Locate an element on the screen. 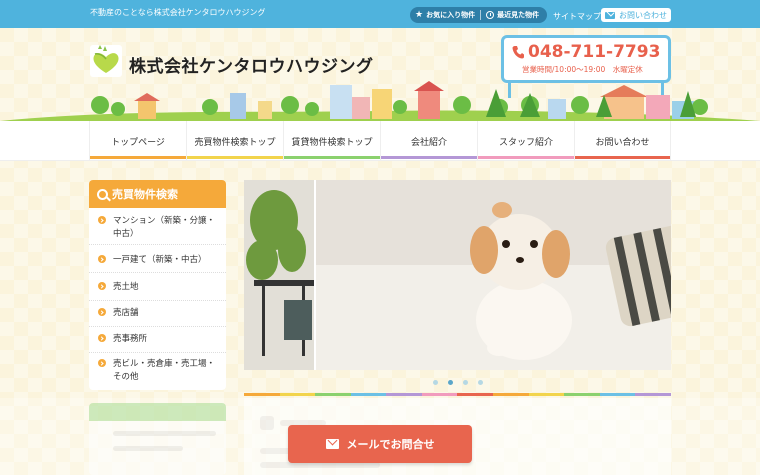  sidebar-item-office: 売事務所 is located at coordinates (157, 340).